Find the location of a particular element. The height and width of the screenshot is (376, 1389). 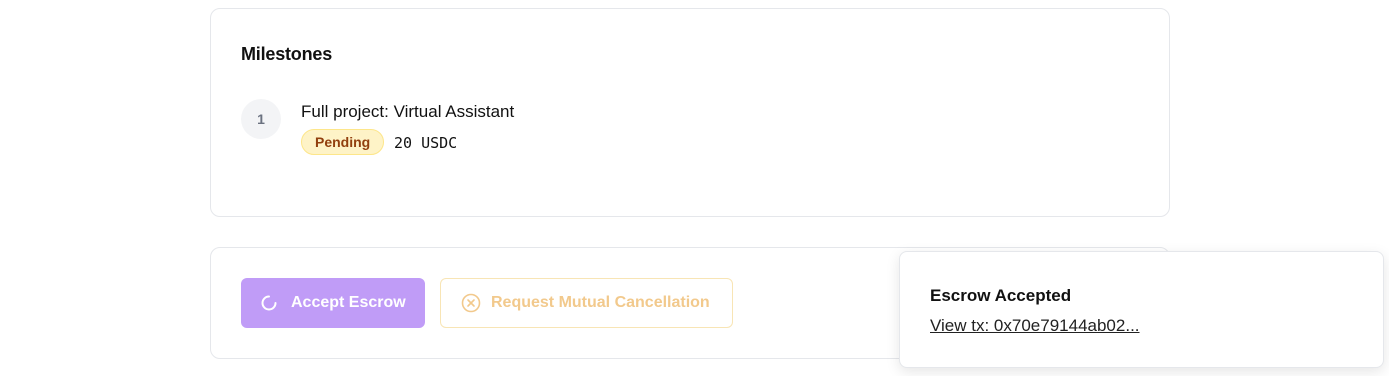

milestone-step-number: 1 is located at coordinates (261, 119).